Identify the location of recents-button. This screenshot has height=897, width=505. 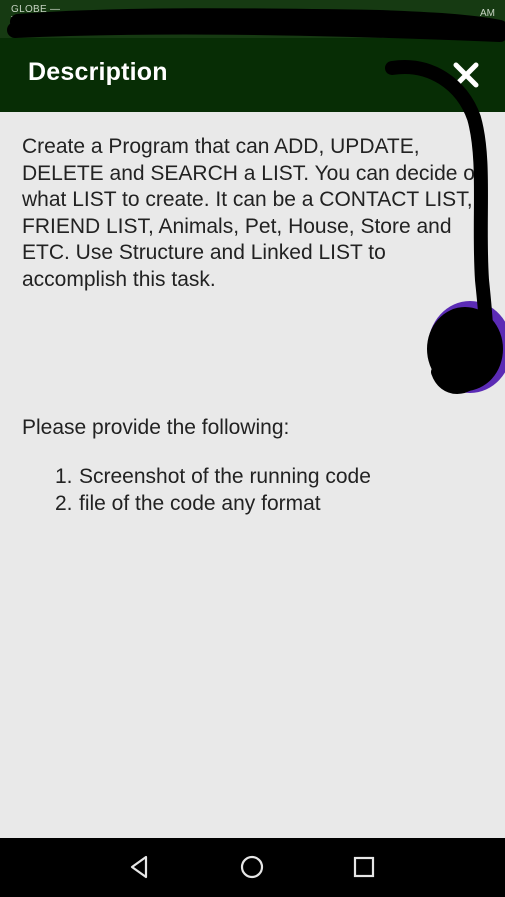
(364, 867).